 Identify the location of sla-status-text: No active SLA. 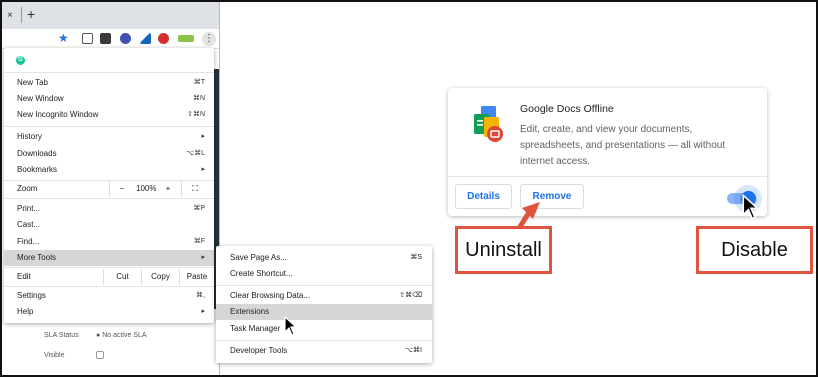
(124, 335).